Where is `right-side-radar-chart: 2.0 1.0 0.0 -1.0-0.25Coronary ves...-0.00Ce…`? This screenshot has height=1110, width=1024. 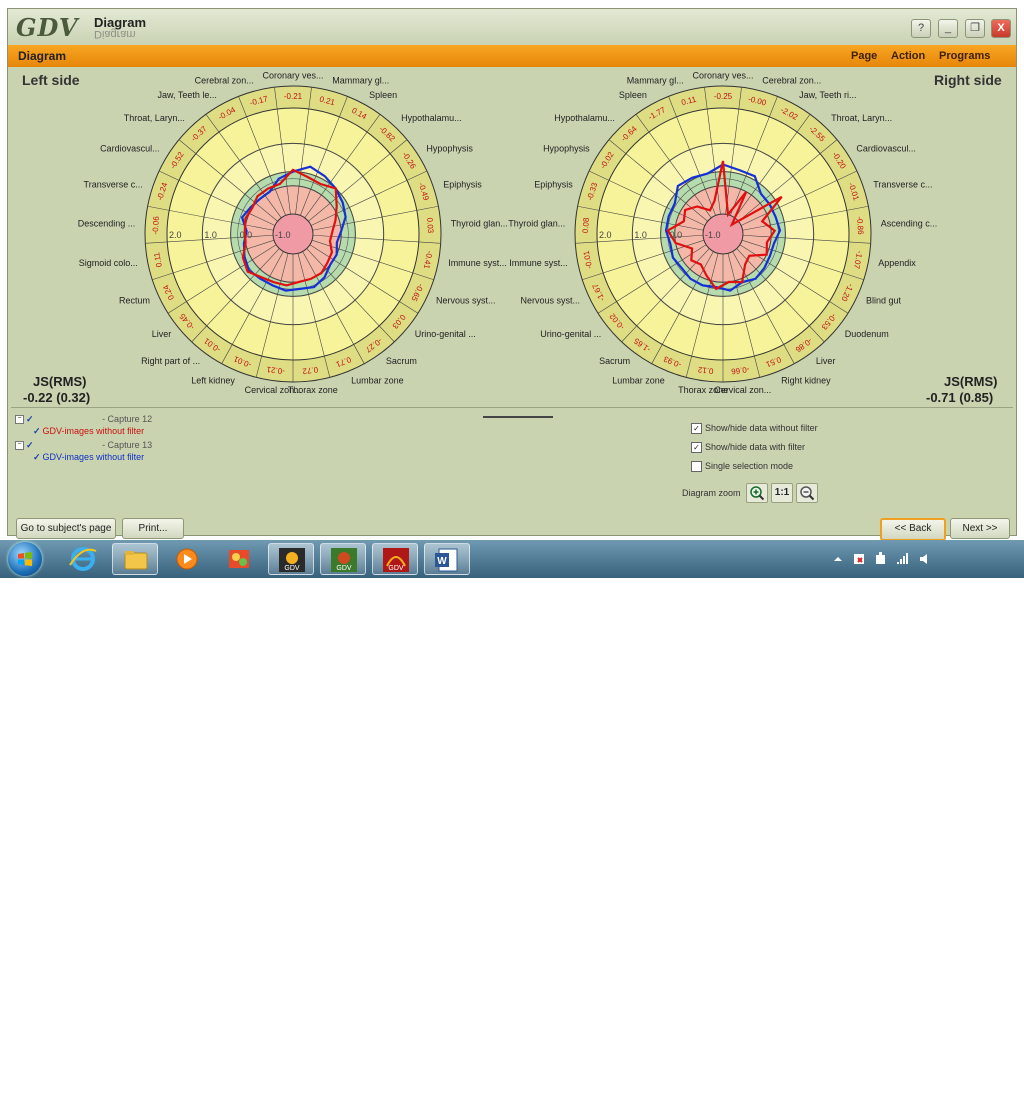 right-side-radar-chart: 2.0 1.0 0.0 -1.0-0.25Coronary ves...-0.00Ce… is located at coordinates (723, 232).